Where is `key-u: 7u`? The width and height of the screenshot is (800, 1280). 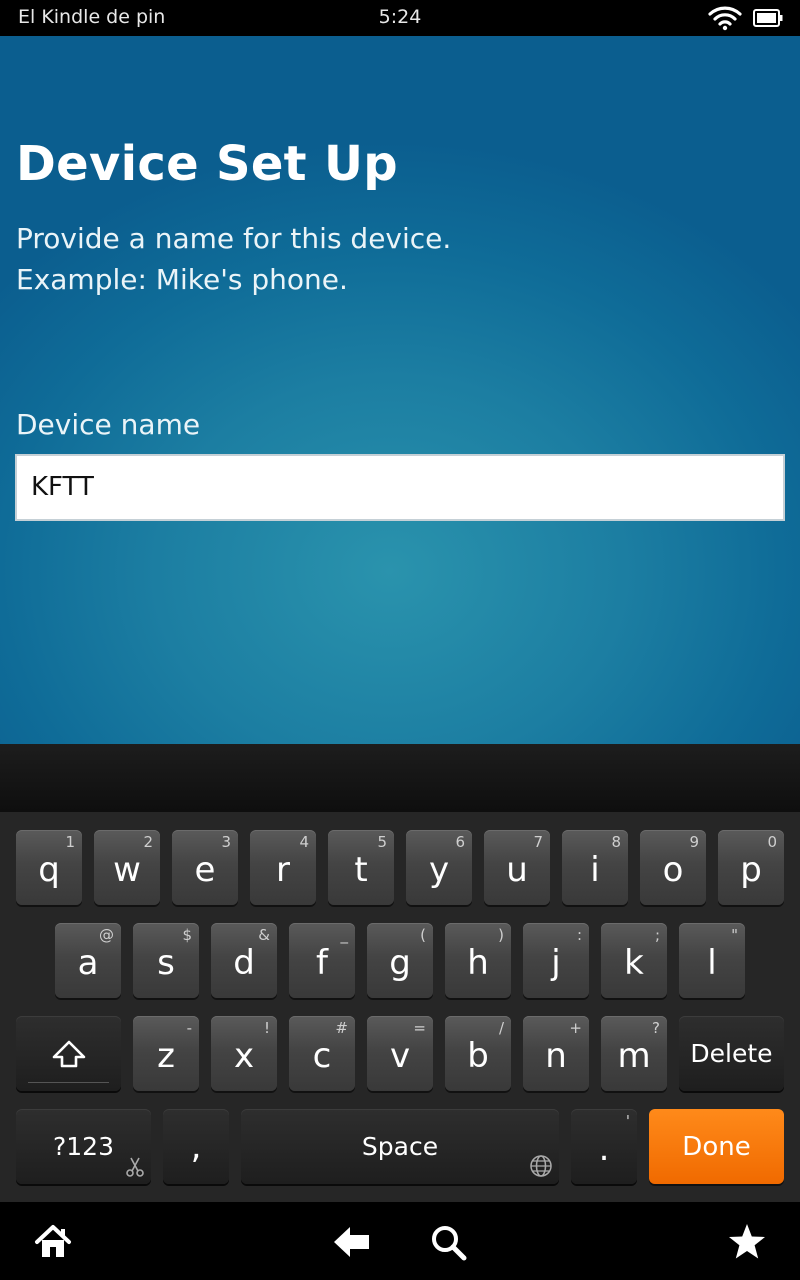
key-u: 7u is located at coordinates (517, 867).